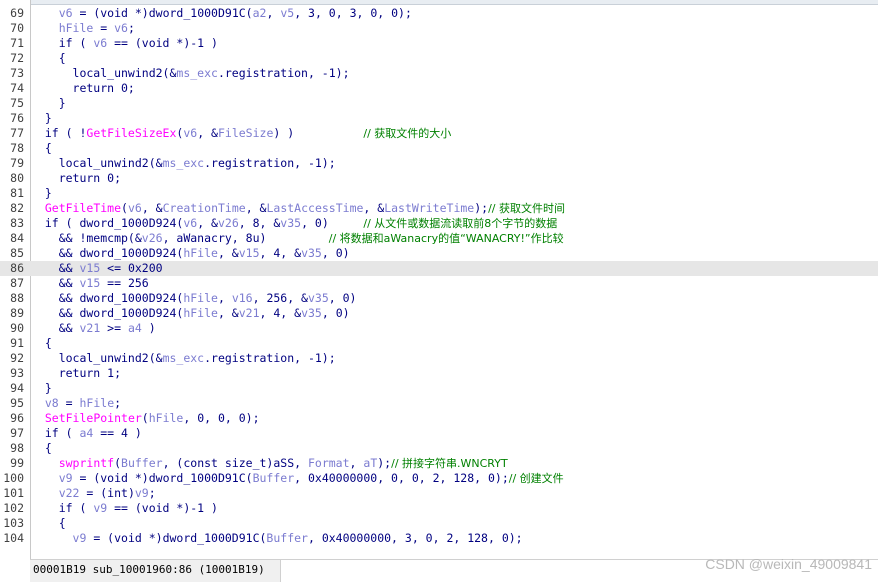 This screenshot has width=878, height=582. I want to click on identifier-token: v22, so click(69, 493).